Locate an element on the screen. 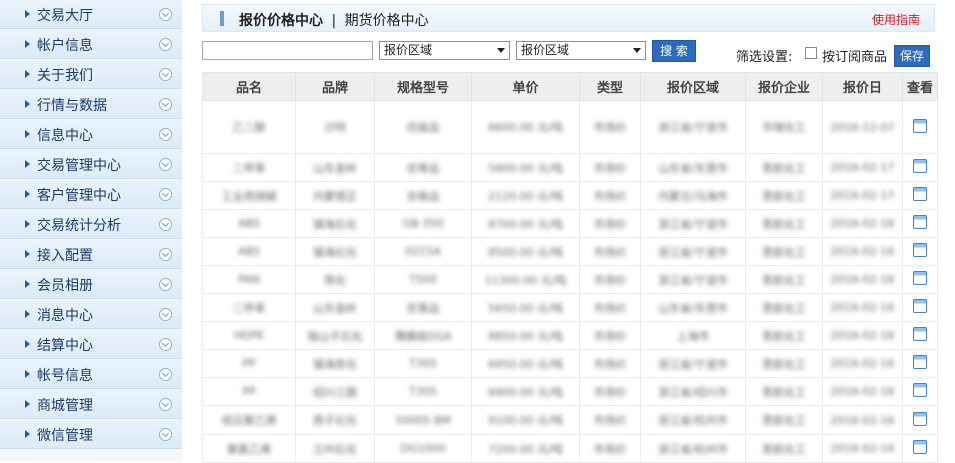 The width and height of the screenshot is (955, 463). sidebar-item: 微信管理 is located at coordinates (91, 434).